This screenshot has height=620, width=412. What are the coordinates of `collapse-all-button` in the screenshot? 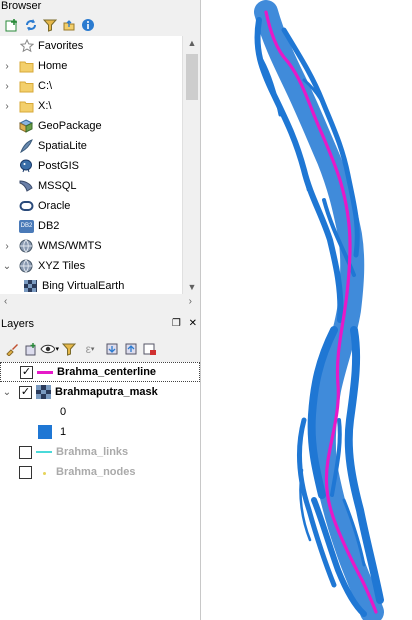 It's located at (68, 25).